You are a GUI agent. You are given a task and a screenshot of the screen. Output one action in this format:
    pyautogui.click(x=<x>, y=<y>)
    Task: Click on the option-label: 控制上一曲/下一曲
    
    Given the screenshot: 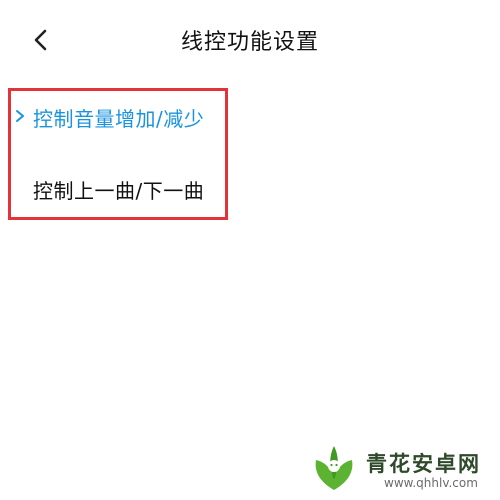 What is the action you would take?
    pyautogui.click(x=119, y=191)
    